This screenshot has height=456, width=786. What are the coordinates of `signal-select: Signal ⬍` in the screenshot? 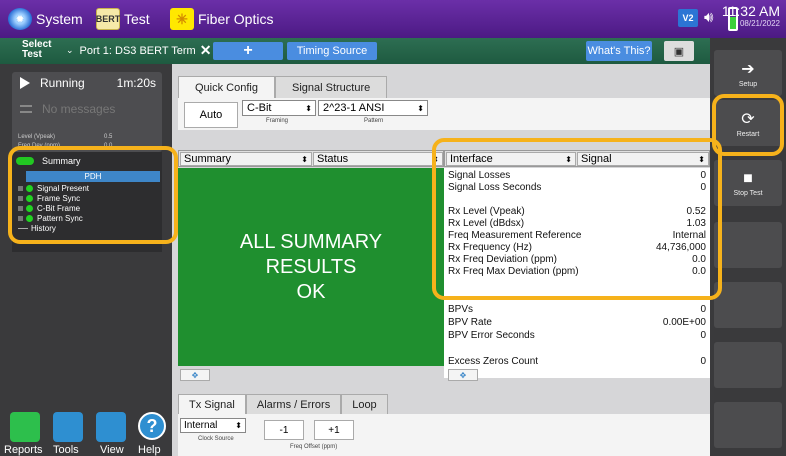 It's located at (643, 159).